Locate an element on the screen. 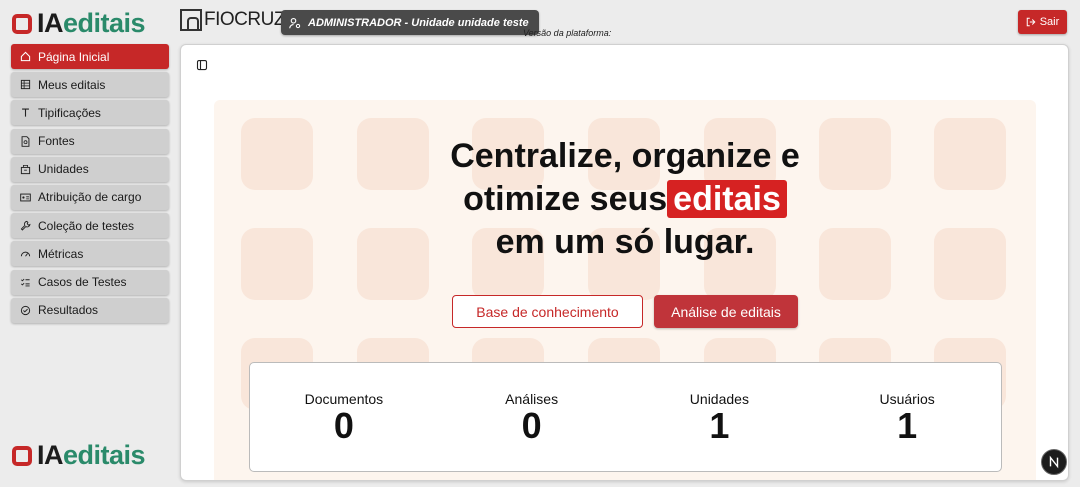 This screenshot has width=1080, height=487. sidebar-item-resultados: Resultados is located at coordinates (90, 310).